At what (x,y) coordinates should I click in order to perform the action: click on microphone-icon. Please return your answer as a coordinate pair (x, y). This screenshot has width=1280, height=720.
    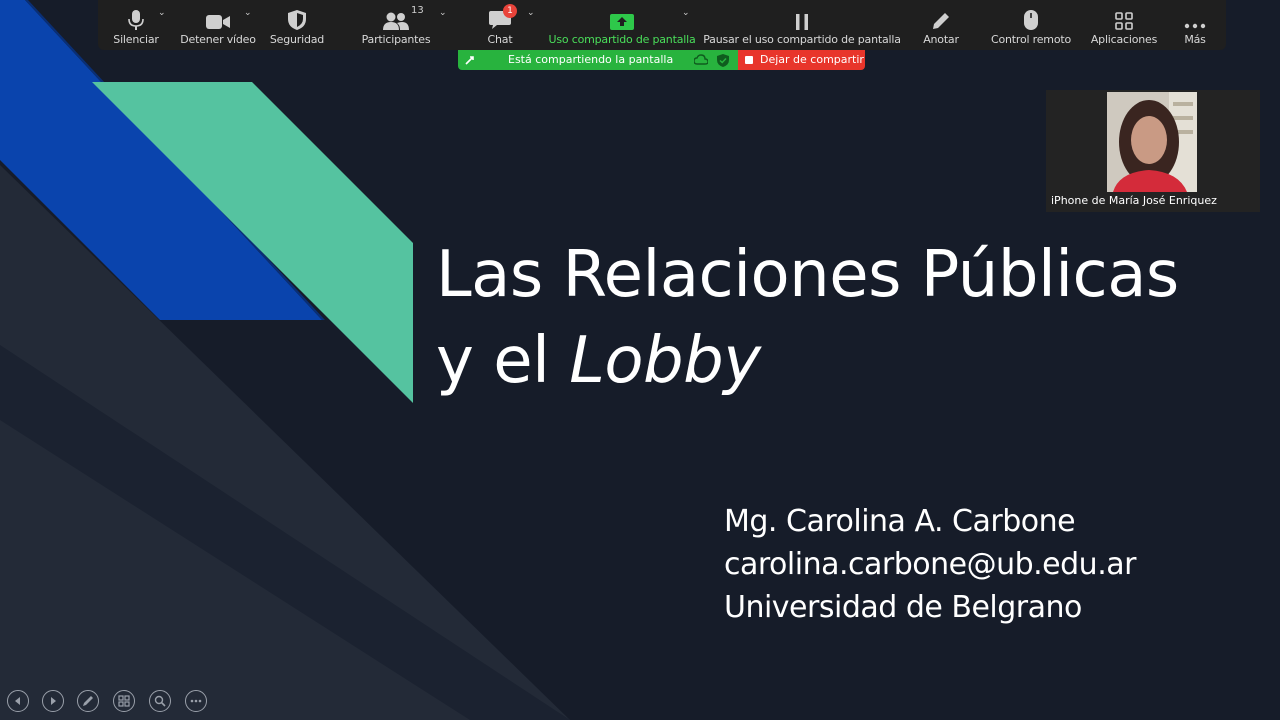
    Looking at the image, I should click on (136, 15).